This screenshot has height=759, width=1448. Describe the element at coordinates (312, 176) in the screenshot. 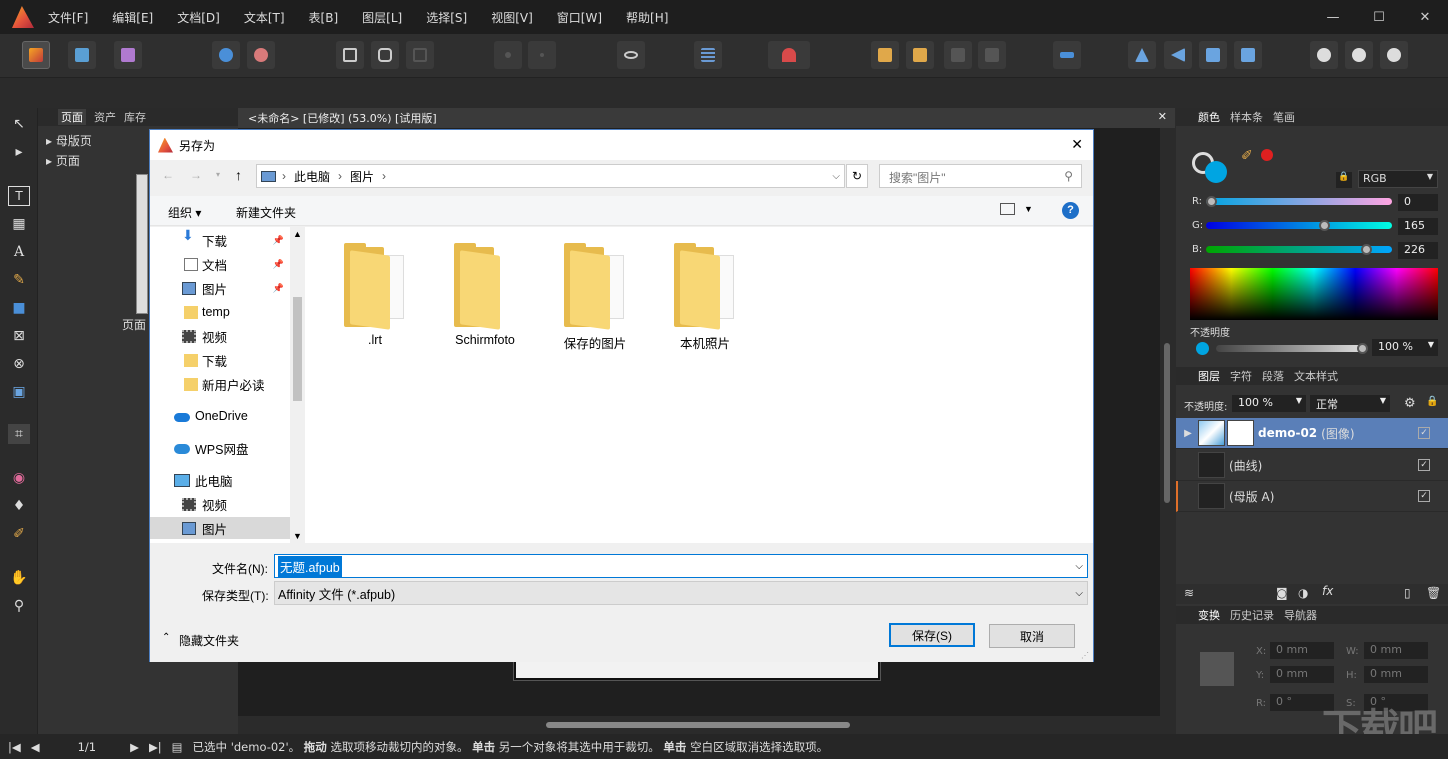

I see `breadcrumb-this-pc: 此电脑` at that location.